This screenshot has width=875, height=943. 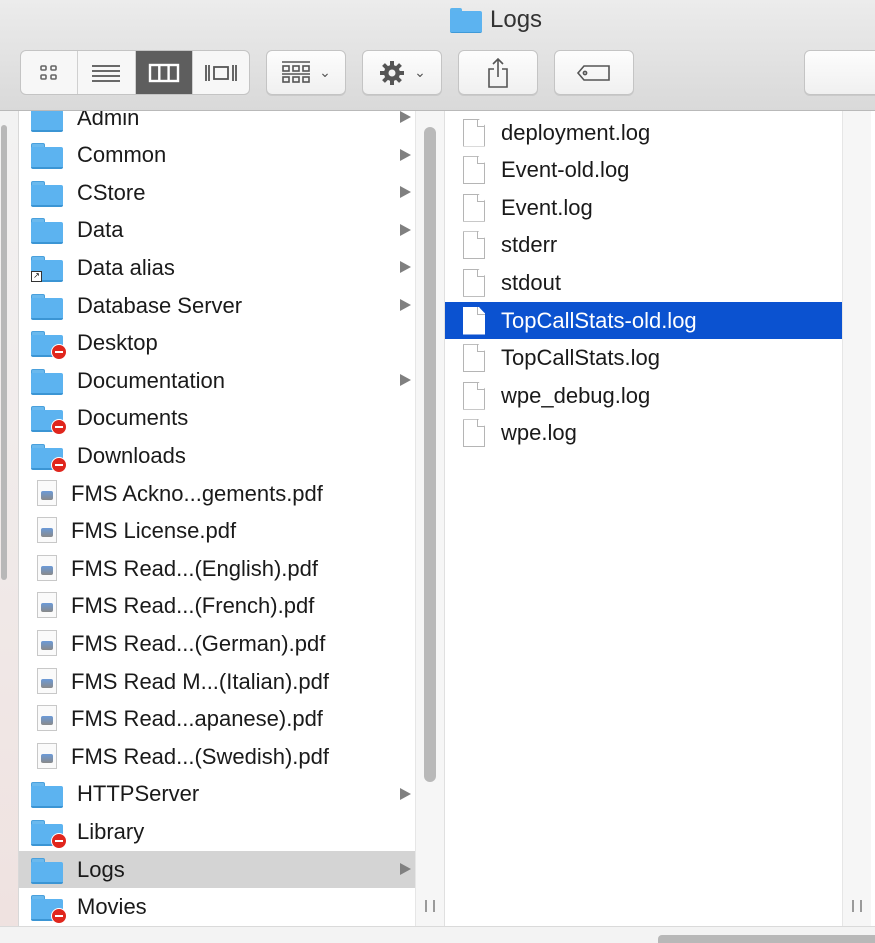 I want to click on folder-row: Common, so click(x=217, y=155).